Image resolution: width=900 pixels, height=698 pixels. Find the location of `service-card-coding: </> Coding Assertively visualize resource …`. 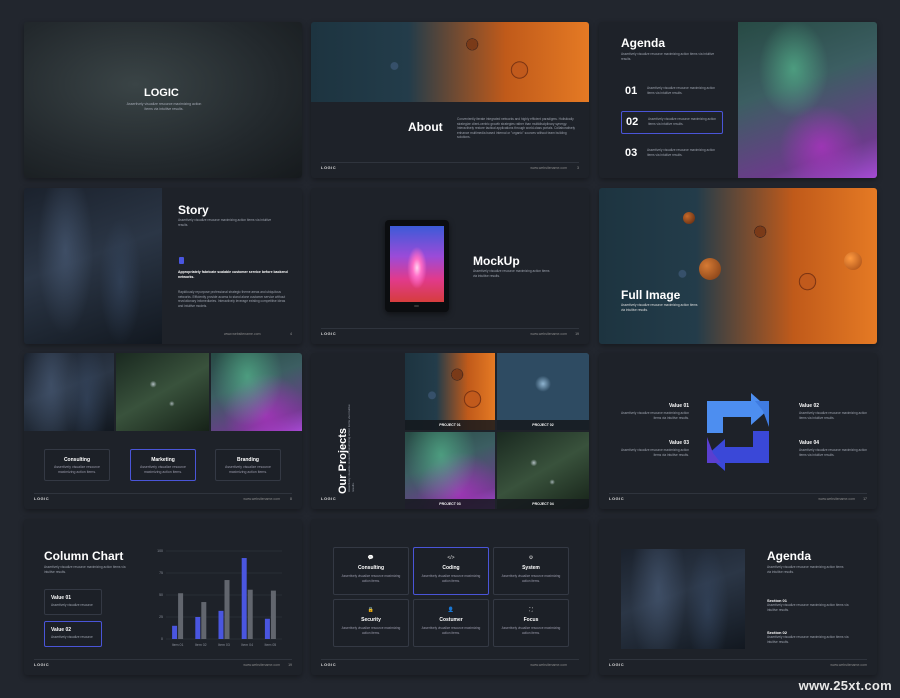

service-card-coding: </> Coding Assertively visualize resource … is located at coordinates (451, 571).